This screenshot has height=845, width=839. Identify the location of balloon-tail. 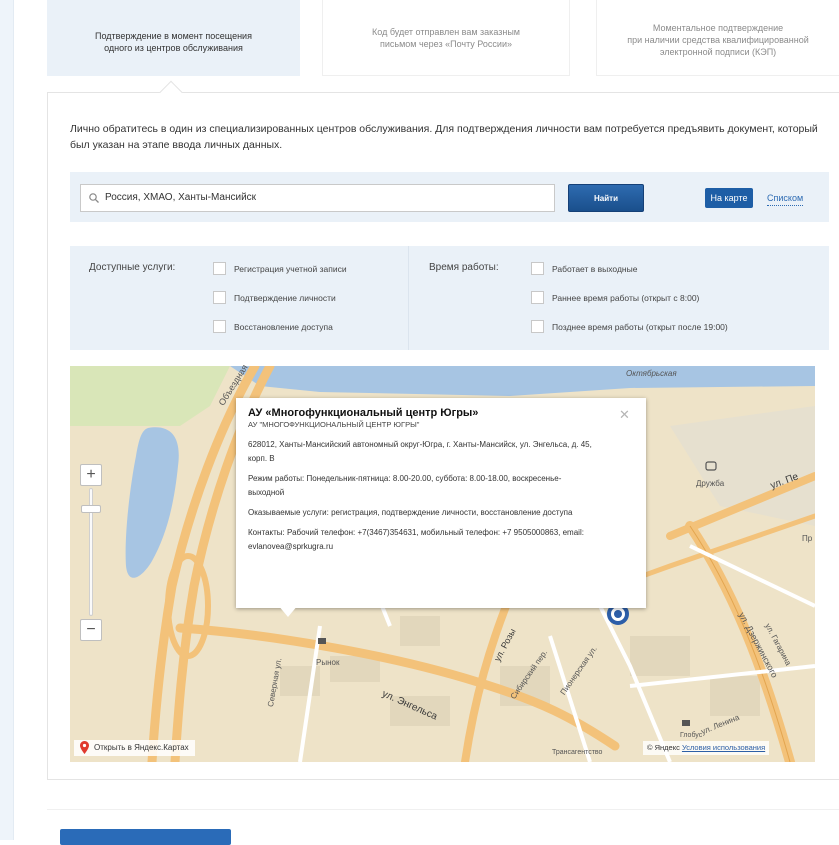
(288, 611).